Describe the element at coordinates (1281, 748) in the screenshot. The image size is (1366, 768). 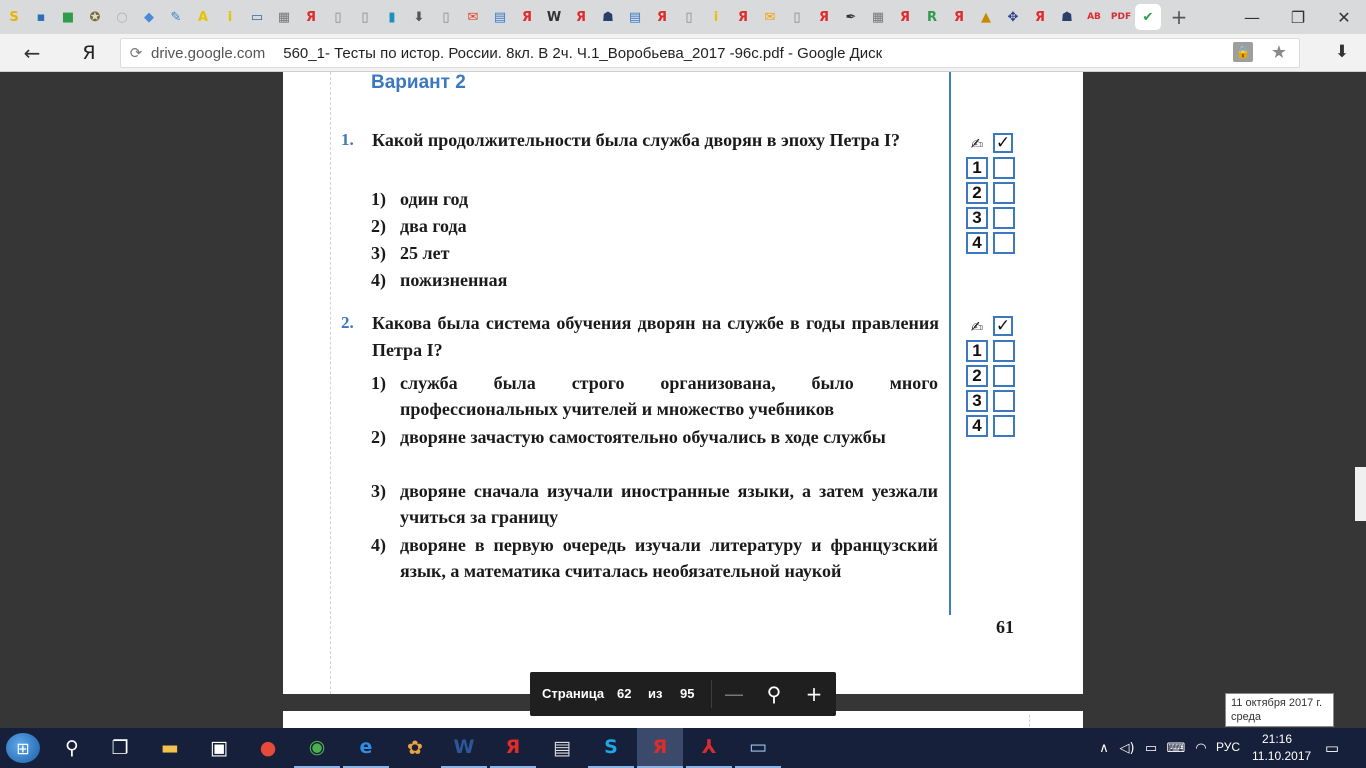
I see `clock: 21:16 11.10.2017` at that location.